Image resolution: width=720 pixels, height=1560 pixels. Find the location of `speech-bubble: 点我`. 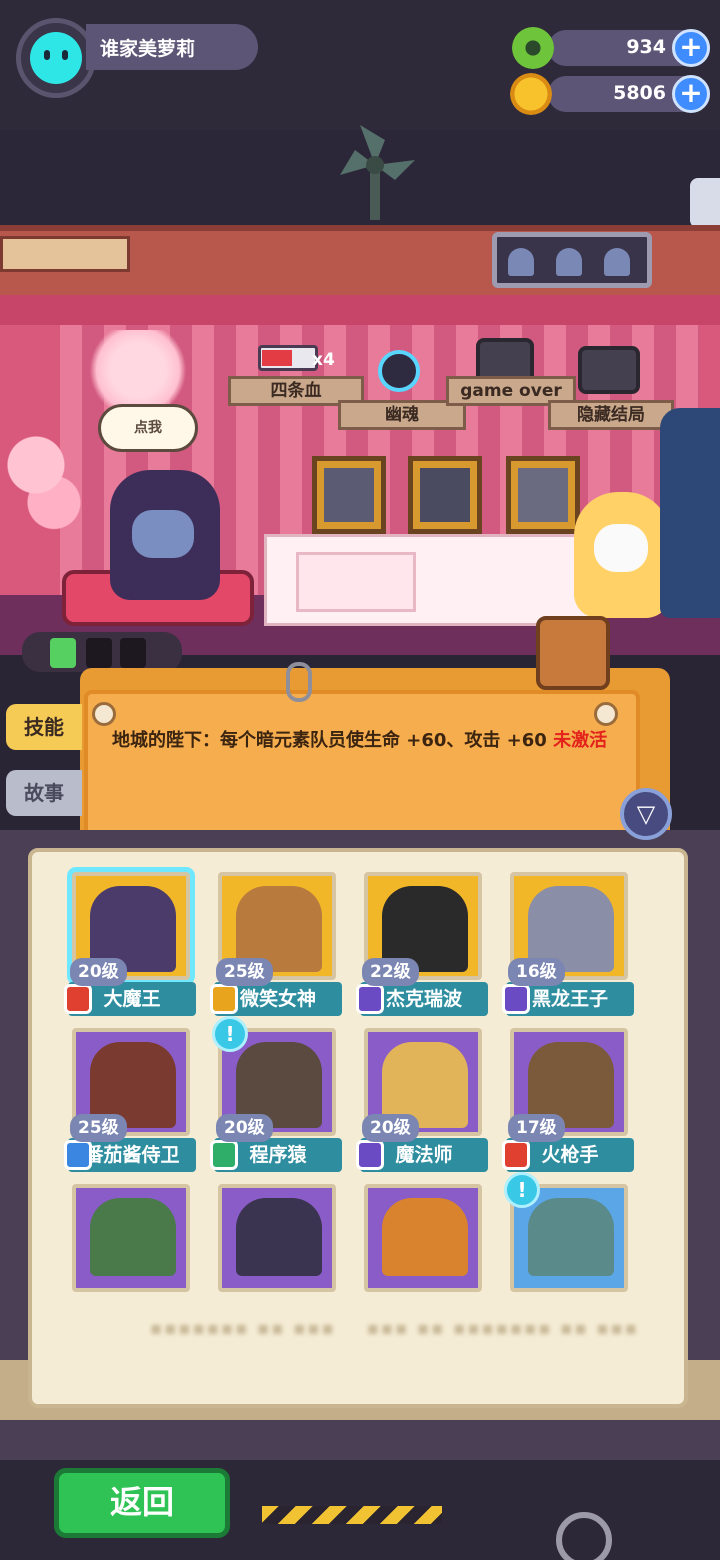

speech-bubble: 点我 is located at coordinates (148, 428).